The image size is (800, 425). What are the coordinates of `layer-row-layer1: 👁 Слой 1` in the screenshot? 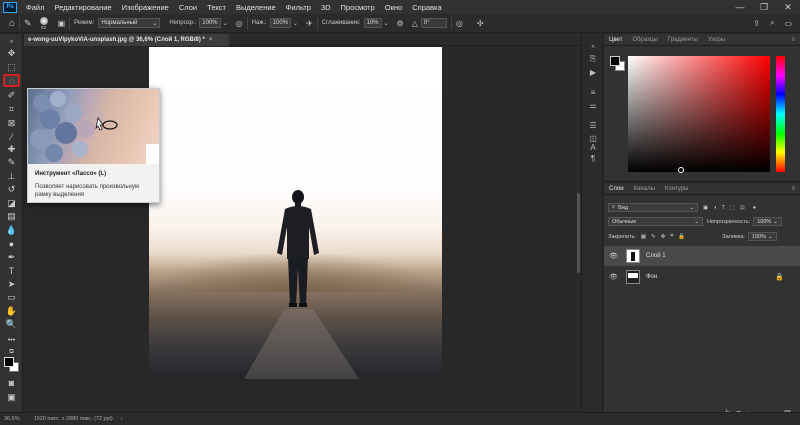 It's located at (702, 256).